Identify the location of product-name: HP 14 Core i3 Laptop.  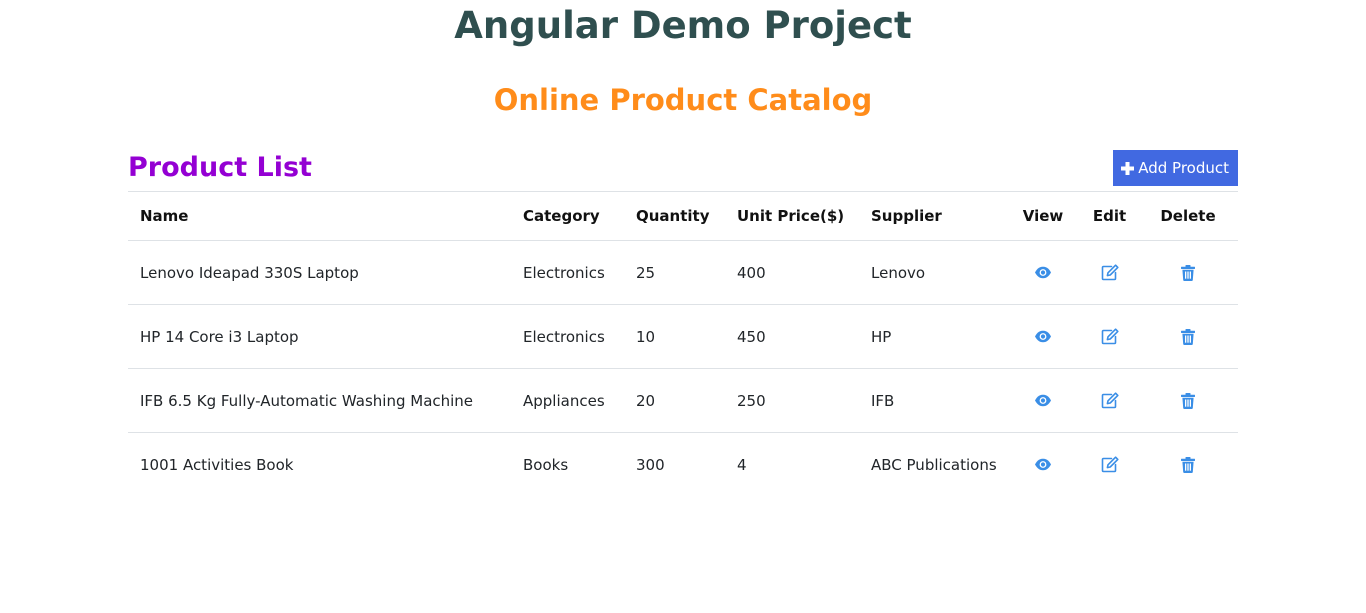
(319, 336).